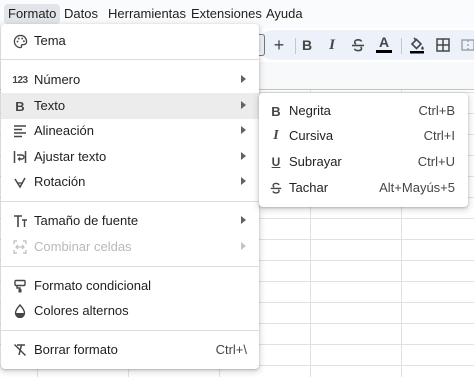  Describe the element at coordinates (130, 182) in the screenshot. I see `menu-item-rotacion: Rotación` at that location.